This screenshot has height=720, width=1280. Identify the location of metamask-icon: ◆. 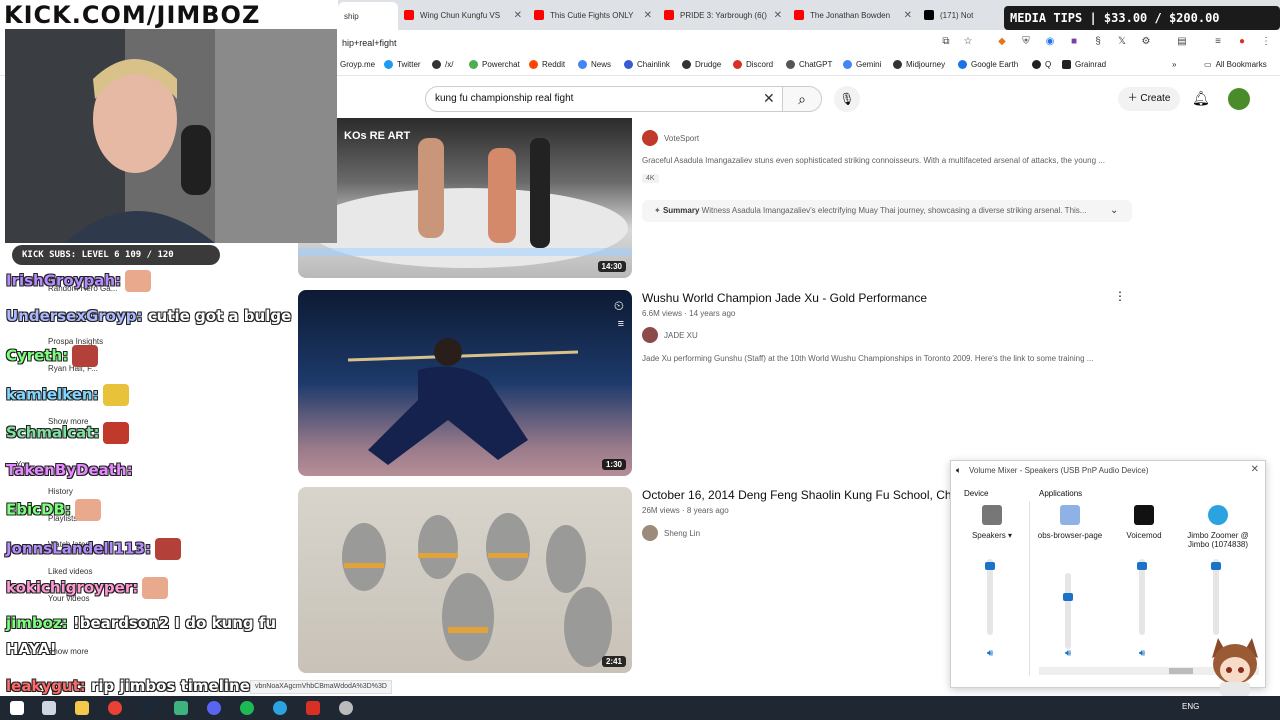
(1002, 42).